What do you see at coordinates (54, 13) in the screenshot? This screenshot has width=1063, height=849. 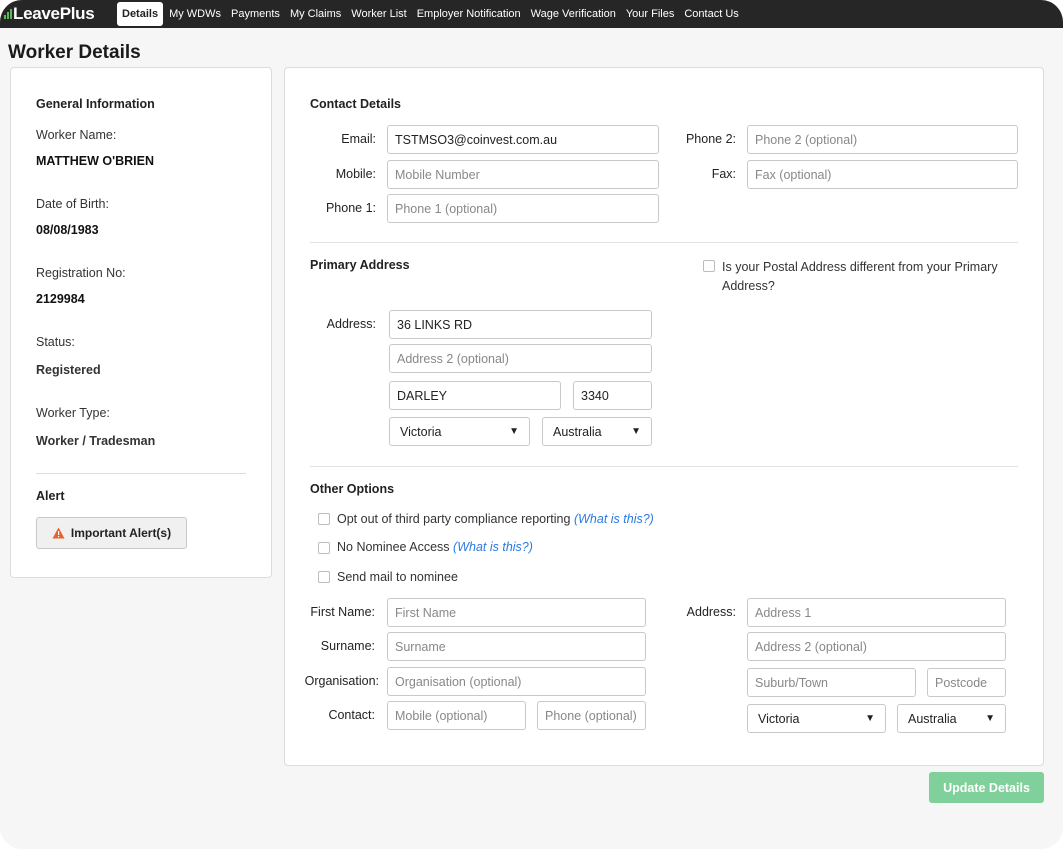 I see `logo-text: LeavePlus` at bounding box center [54, 13].